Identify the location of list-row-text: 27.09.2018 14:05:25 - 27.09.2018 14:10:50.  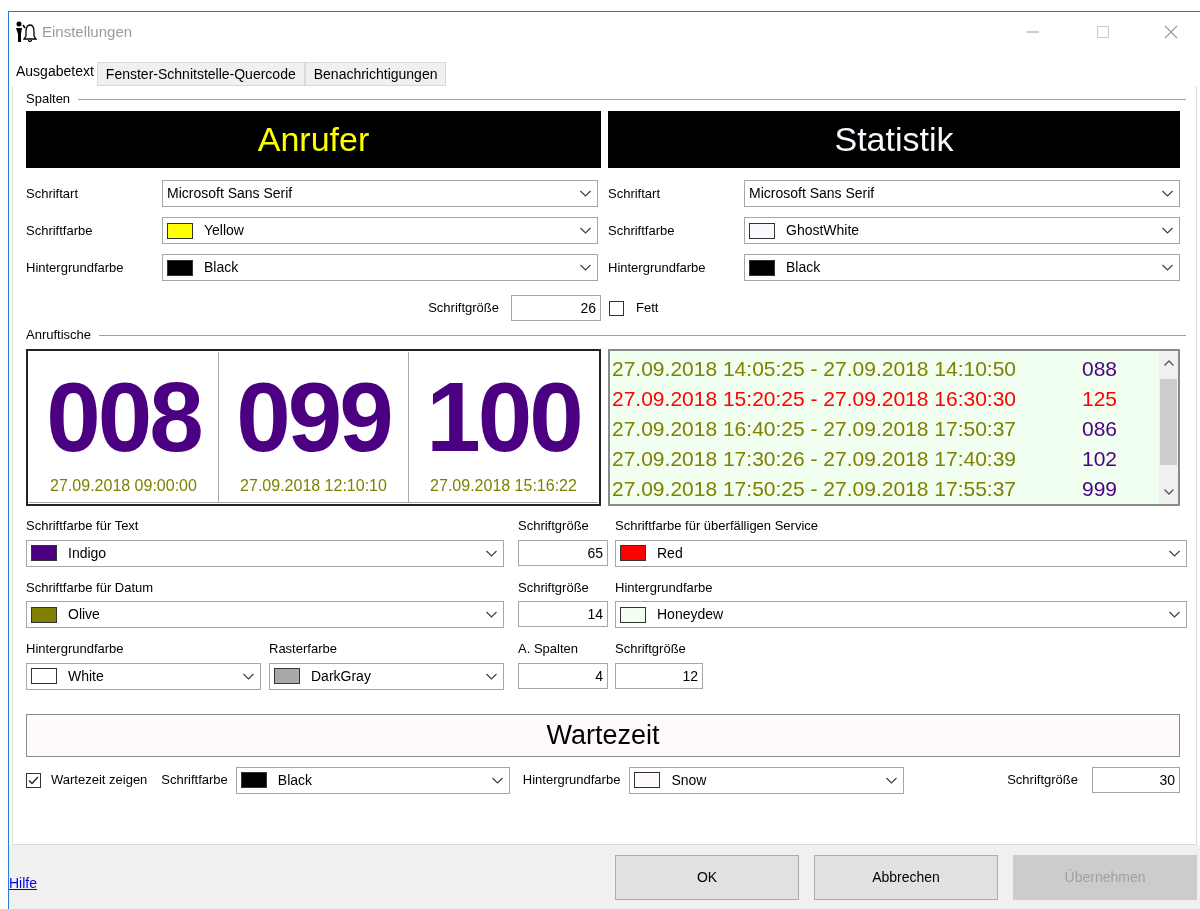
(815, 369).